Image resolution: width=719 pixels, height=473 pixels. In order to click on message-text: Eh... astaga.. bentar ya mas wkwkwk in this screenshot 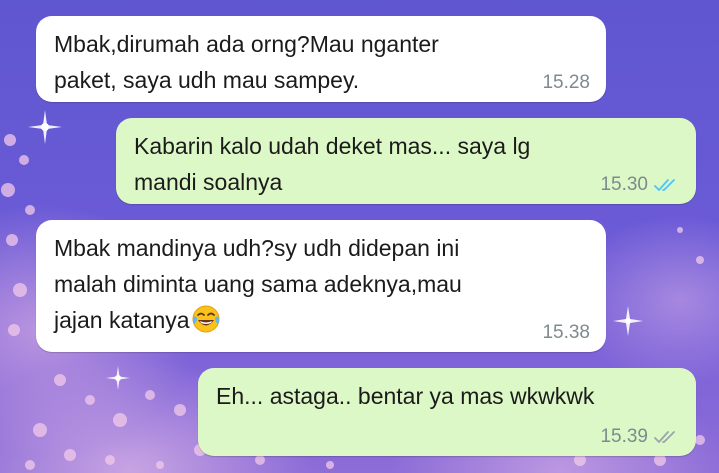, I will do `click(405, 396)`.